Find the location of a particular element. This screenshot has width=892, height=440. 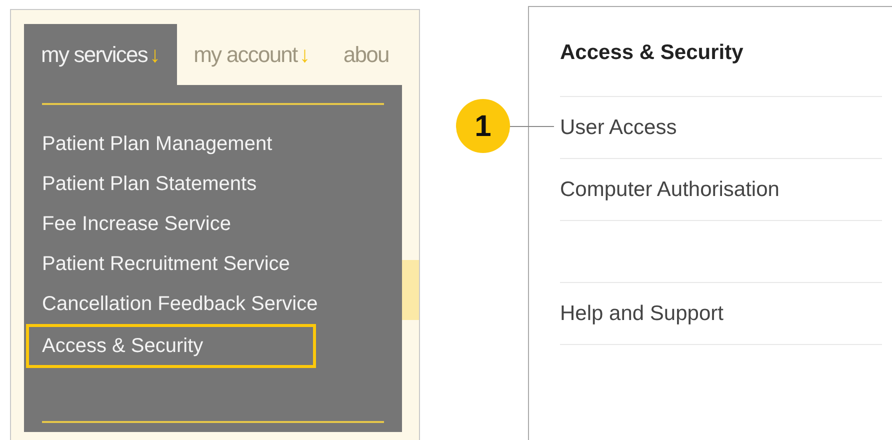

menu-item: Cancellation Feedback Service is located at coordinates (213, 304).